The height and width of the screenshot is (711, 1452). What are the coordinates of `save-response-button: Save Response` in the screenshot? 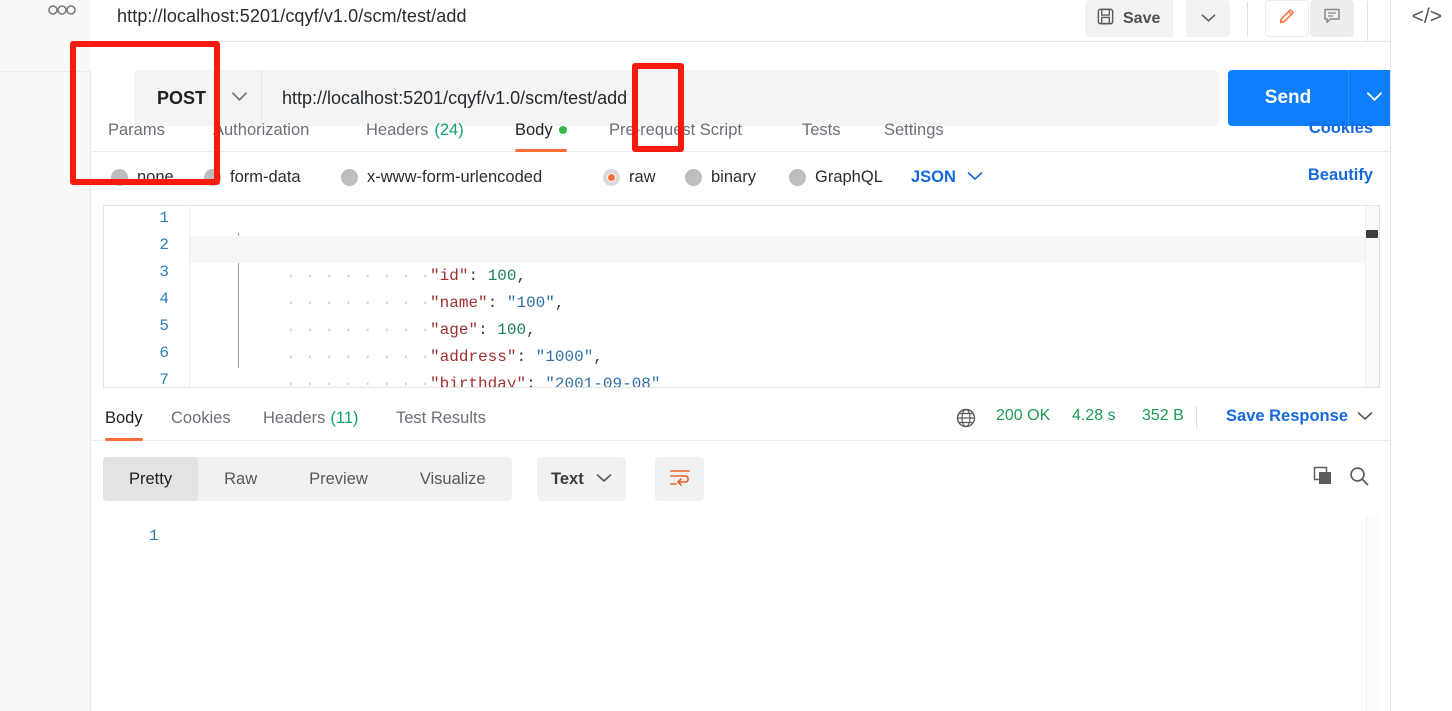 It's located at (1299, 416).